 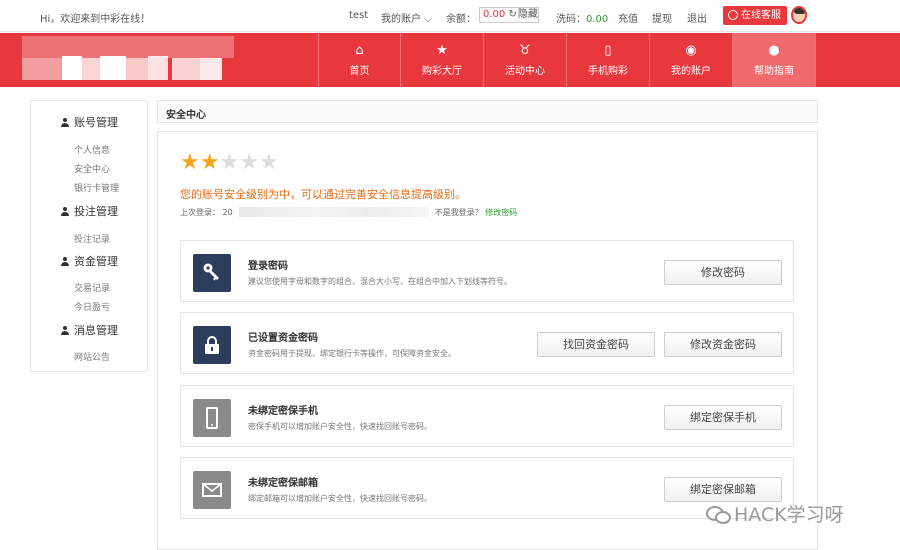 What do you see at coordinates (487, 416) in the screenshot?
I see `security-phone-card: 未绑定密保手机 密保手机可以增加账户安全性，快速找回账号密码。 绑定密保手机` at bounding box center [487, 416].